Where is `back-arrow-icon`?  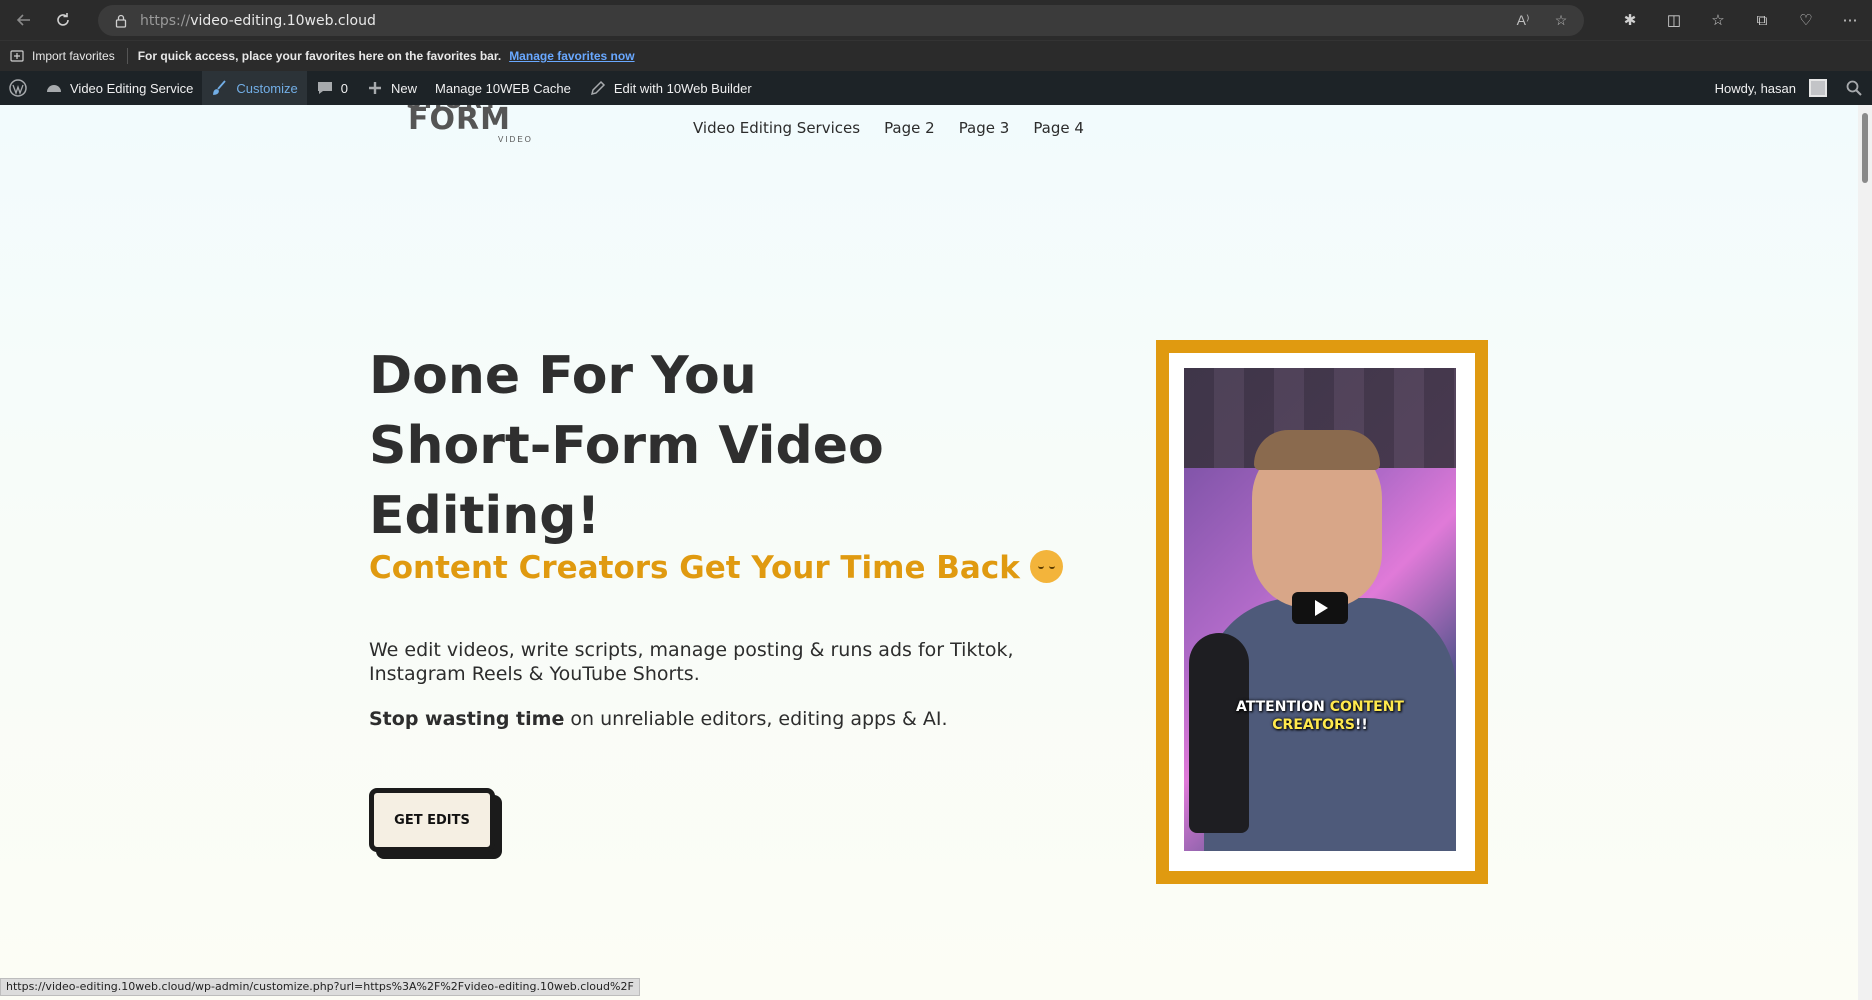
back-arrow-icon is located at coordinates (23, 20).